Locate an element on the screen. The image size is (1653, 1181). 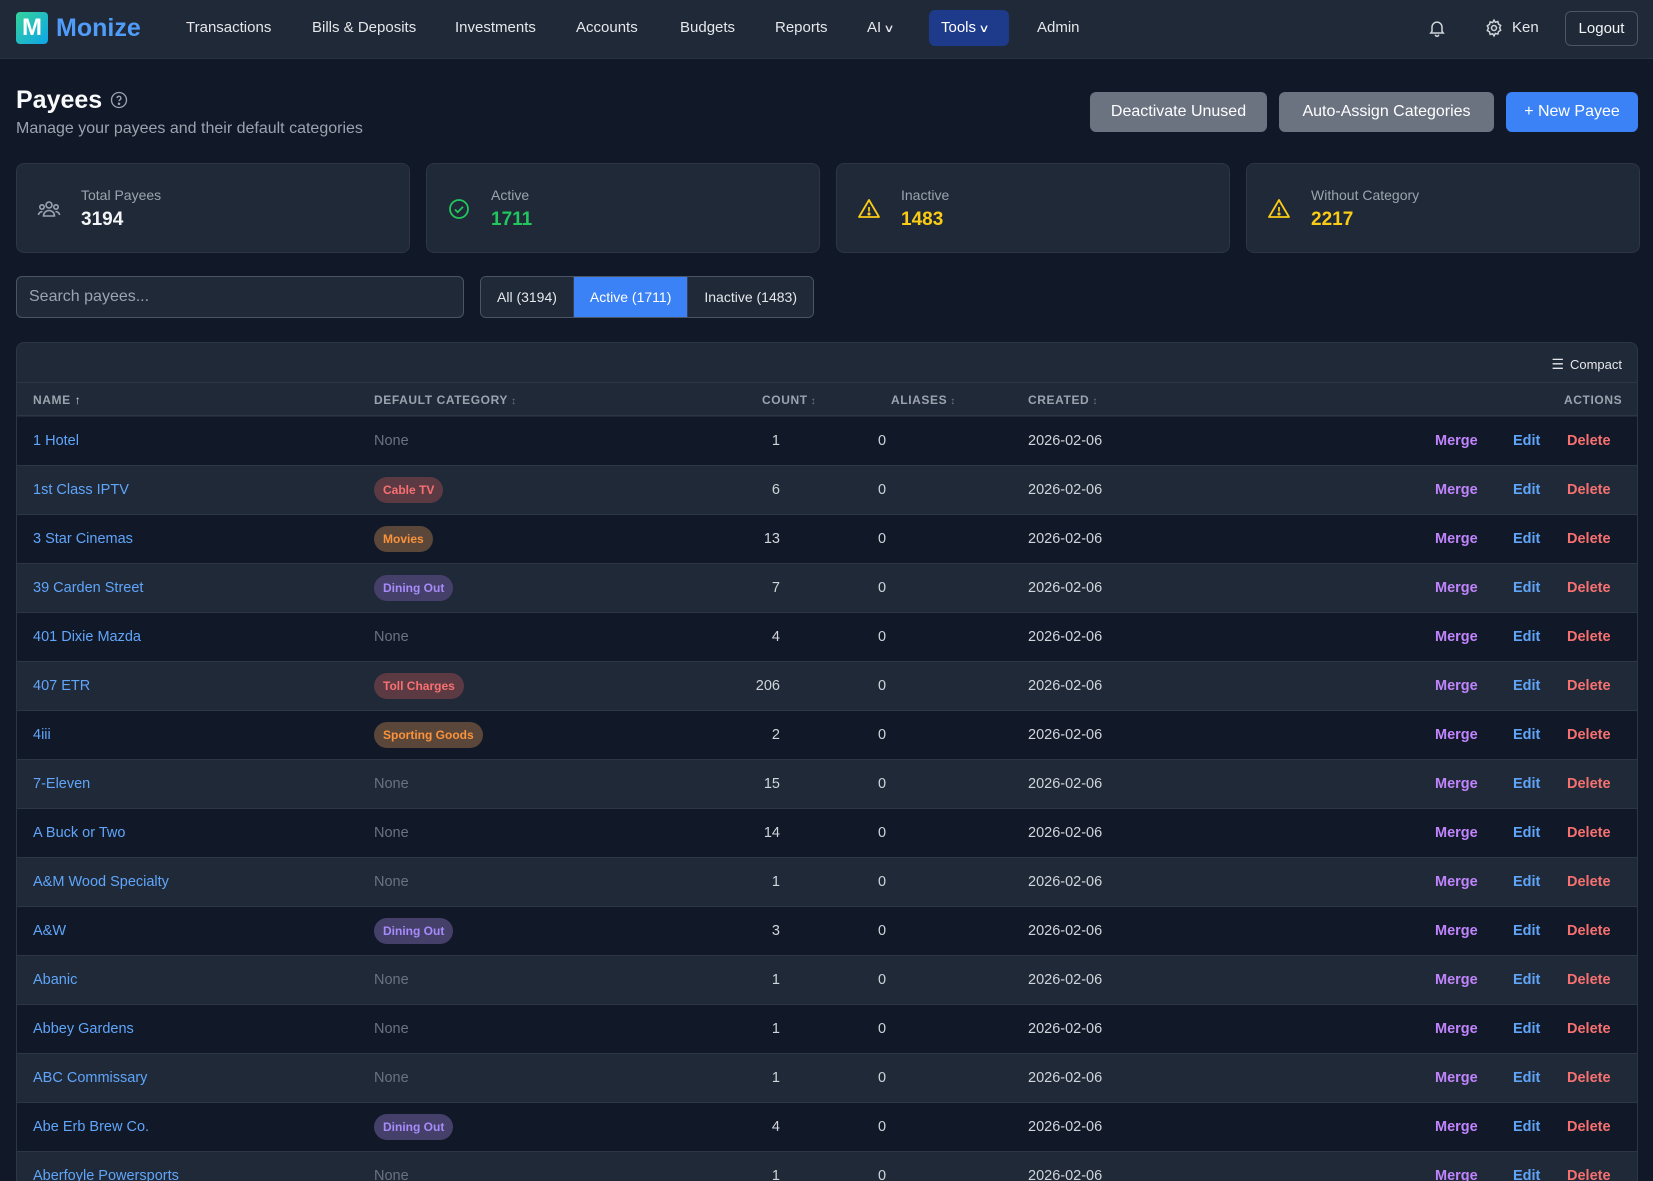
col-name: NAME ↑ is located at coordinates (57, 400).